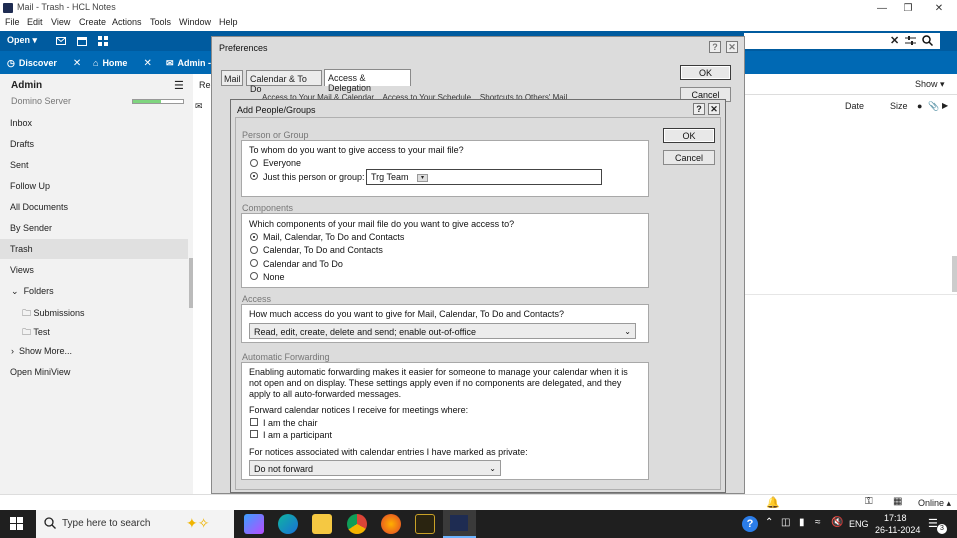 This screenshot has width=957, height=538. Describe the element at coordinates (869, 501) in the screenshot. I see `key-icon: ⚿` at that location.